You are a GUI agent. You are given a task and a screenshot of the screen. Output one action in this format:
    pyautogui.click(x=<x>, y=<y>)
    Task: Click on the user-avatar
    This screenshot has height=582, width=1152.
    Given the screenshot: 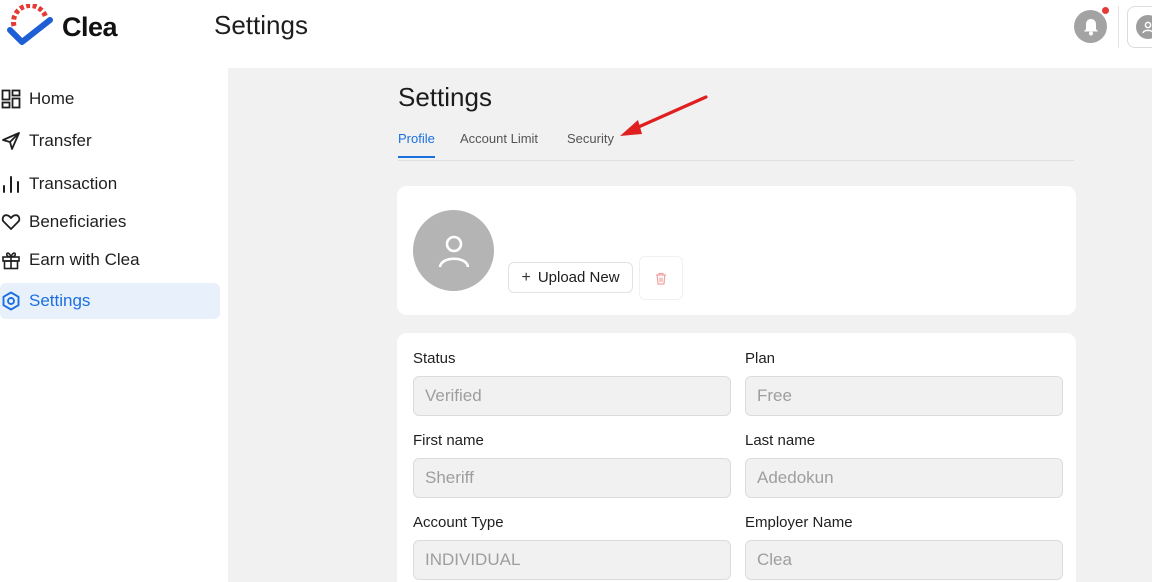 What is the action you would take?
    pyautogui.click(x=1144, y=27)
    